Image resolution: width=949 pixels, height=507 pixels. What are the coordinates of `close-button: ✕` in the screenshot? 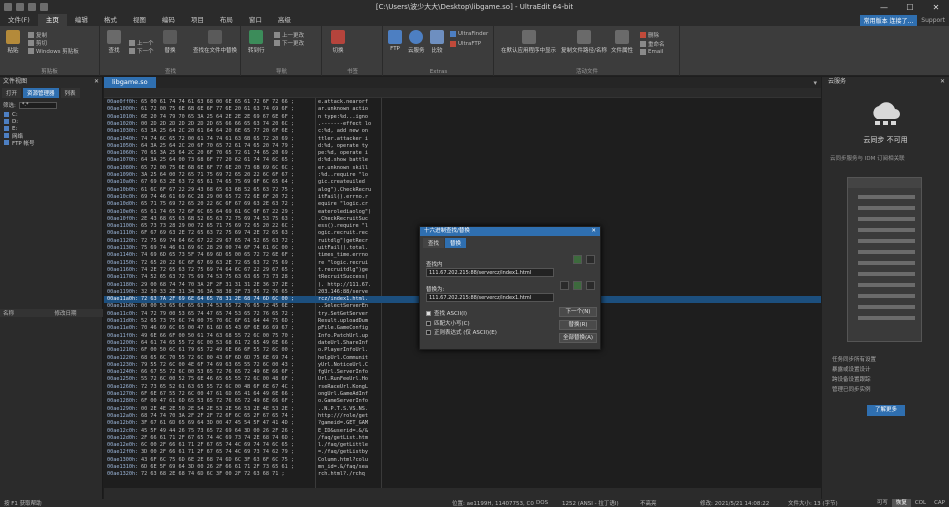 It's located at (936, 7).